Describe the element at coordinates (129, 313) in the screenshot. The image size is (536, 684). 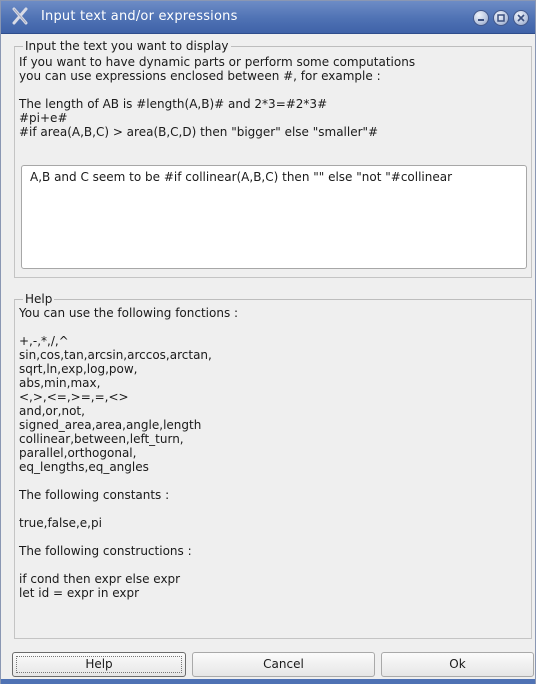
I see `help-line: You can use the following fonctions :` at that location.